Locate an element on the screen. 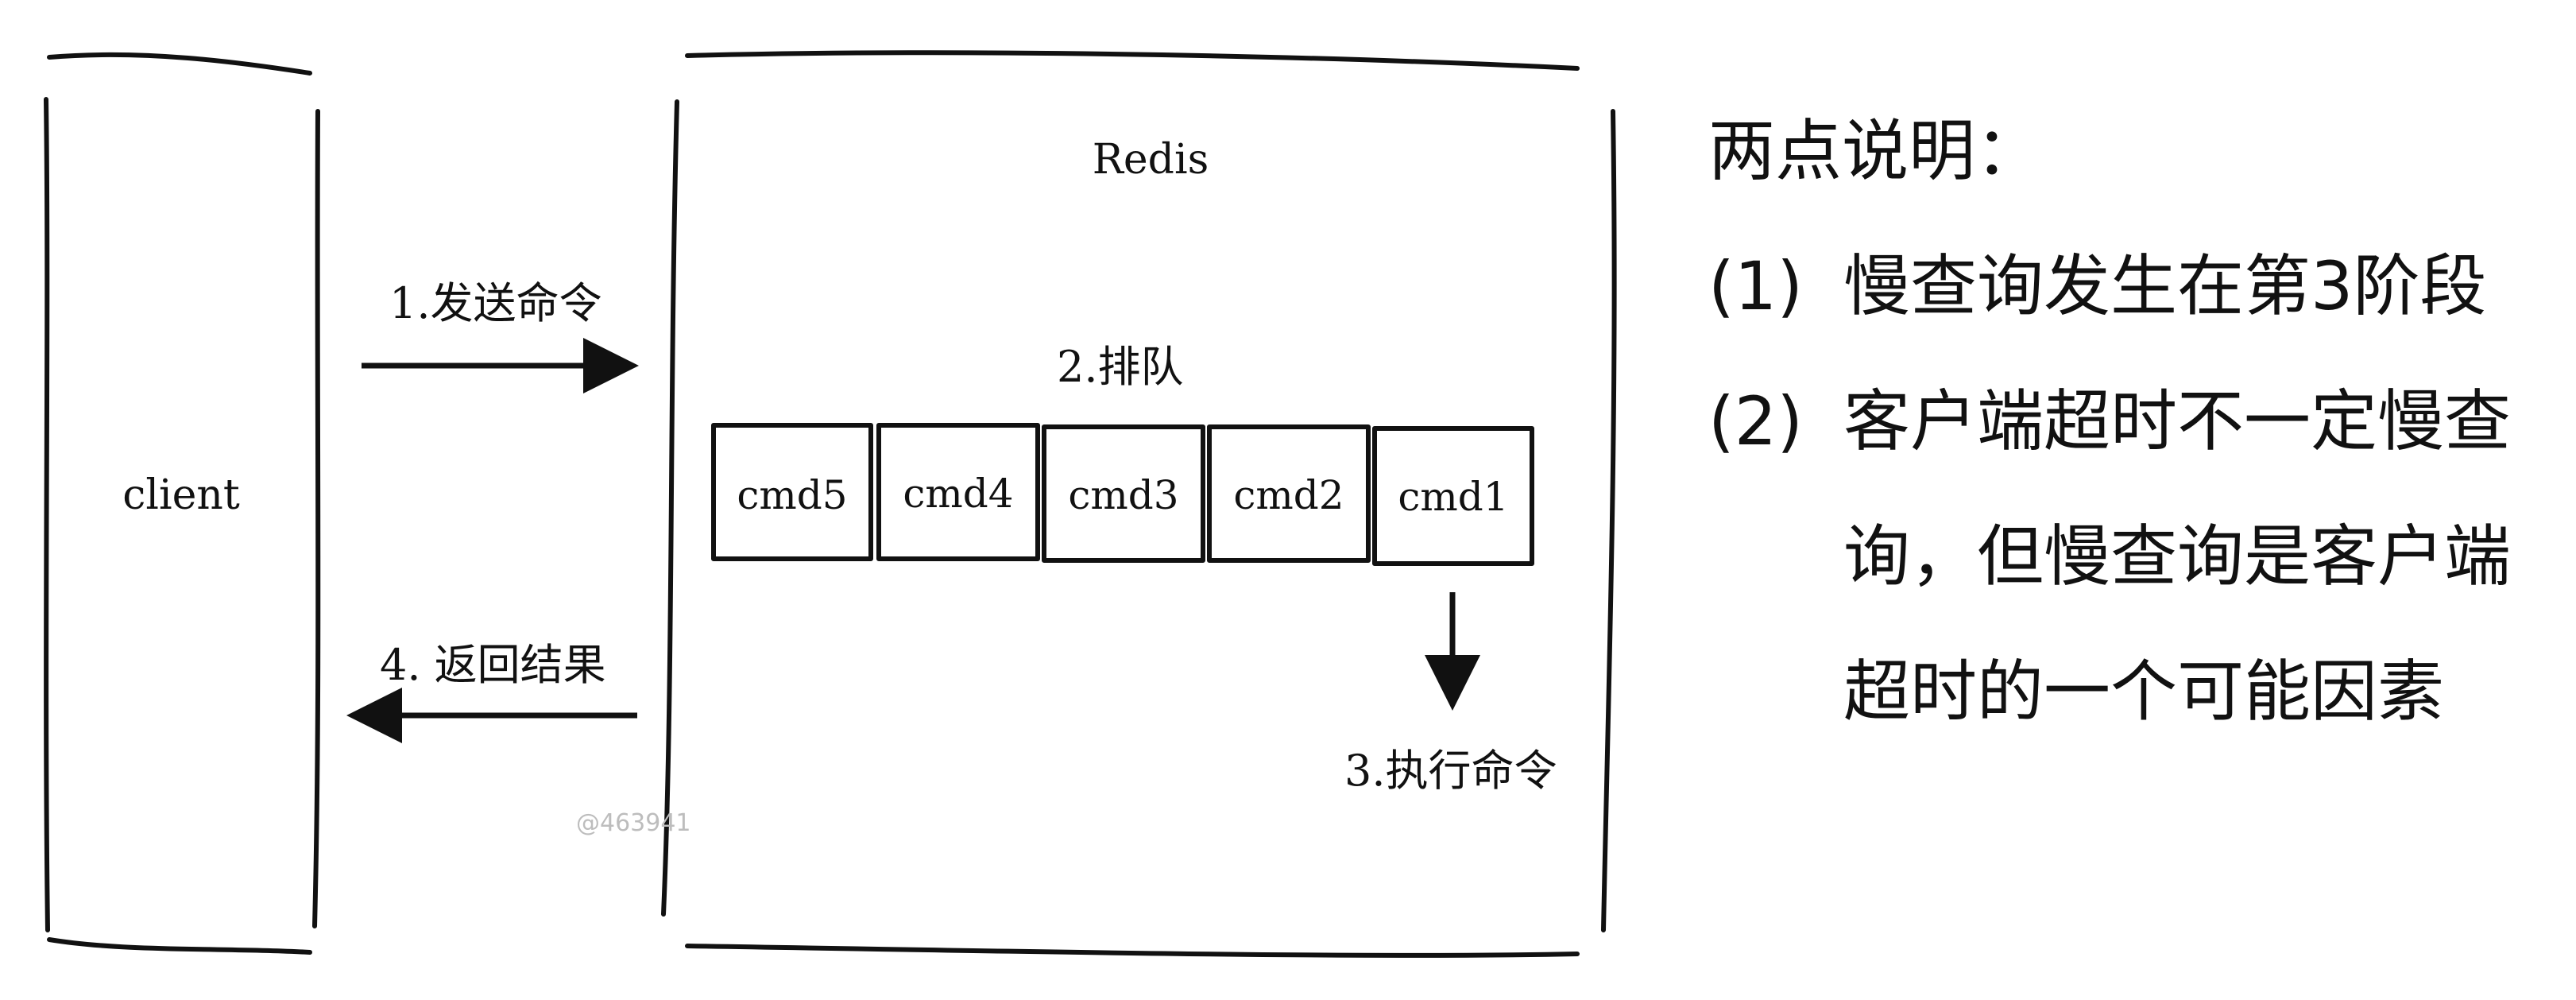  queue-cmd3: cmd3 is located at coordinates (1123, 495).